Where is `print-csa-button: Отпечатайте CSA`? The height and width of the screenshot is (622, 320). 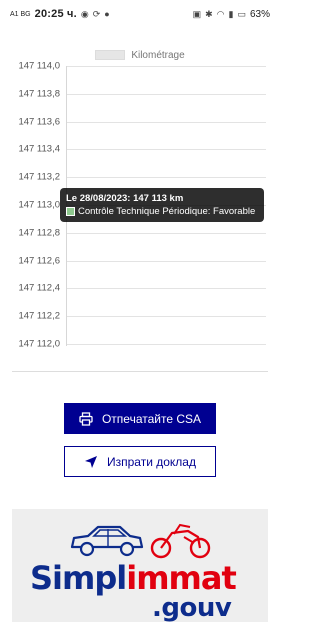 print-csa-button: Отпечатайте CSA is located at coordinates (140, 418).